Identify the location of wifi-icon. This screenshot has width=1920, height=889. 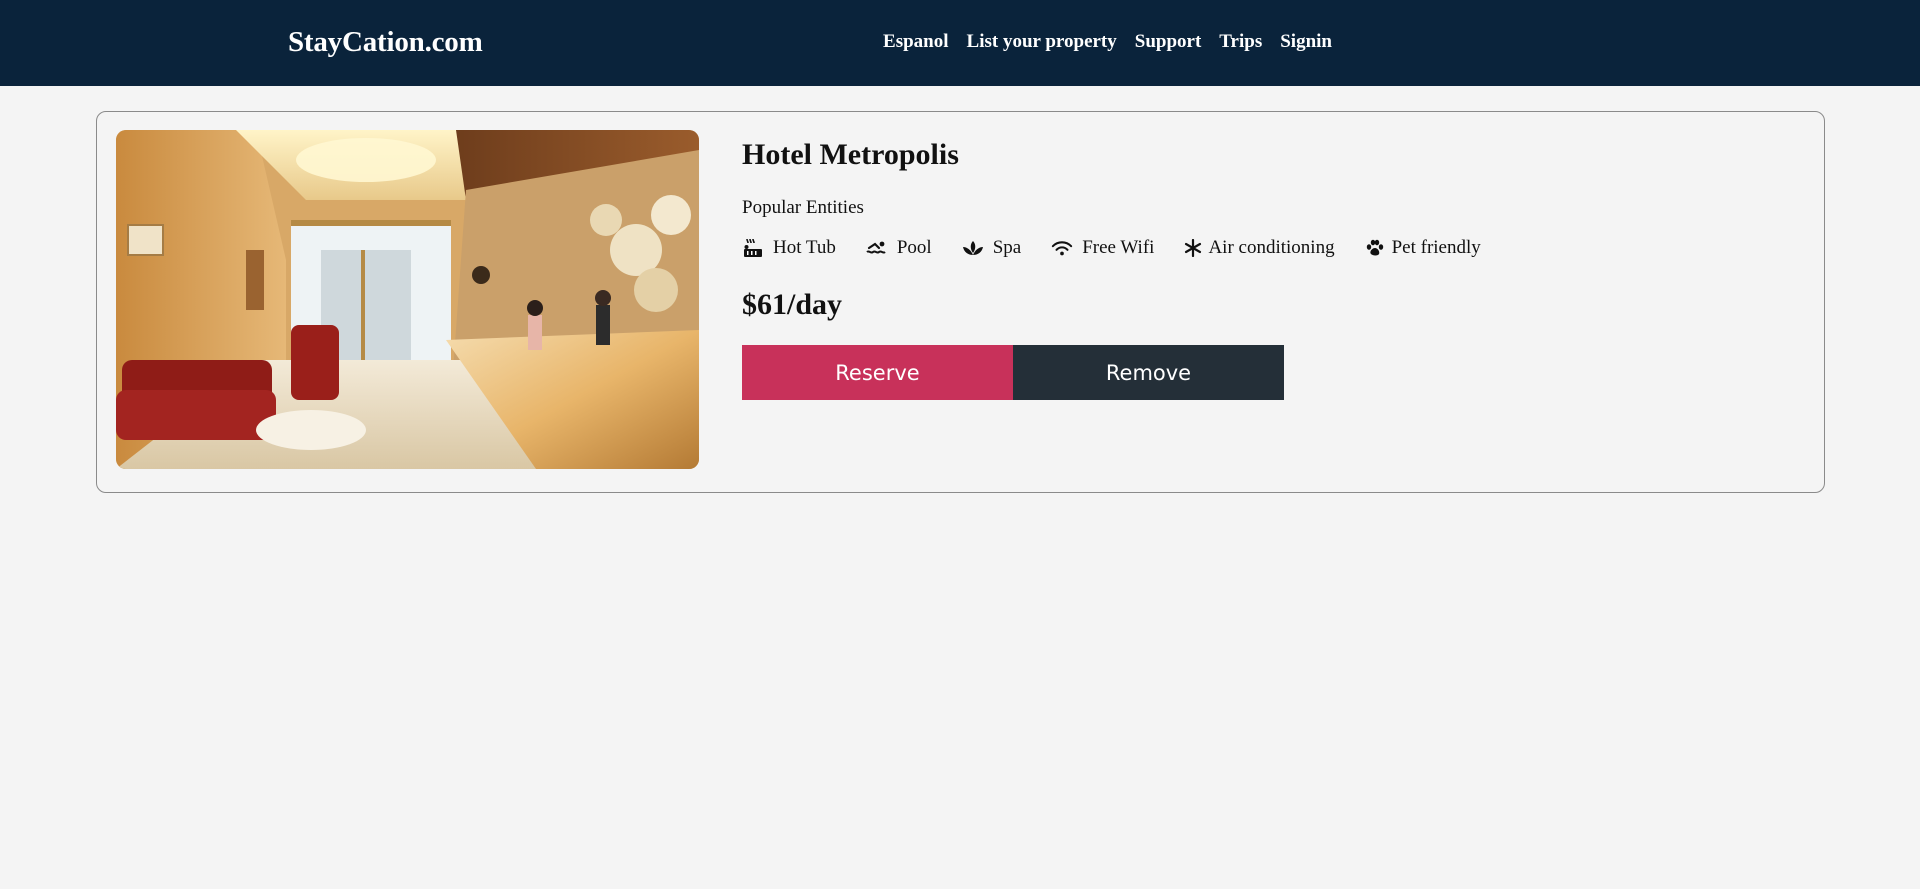
(1062, 248).